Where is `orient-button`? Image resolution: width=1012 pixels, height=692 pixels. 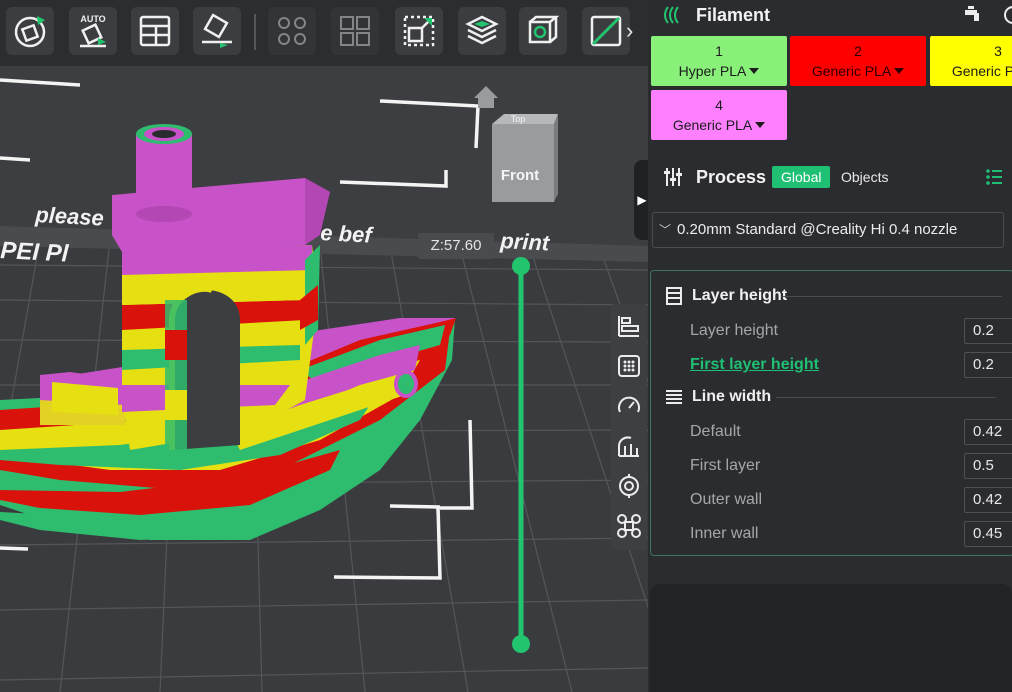
orient-button is located at coordinates (30, 31).